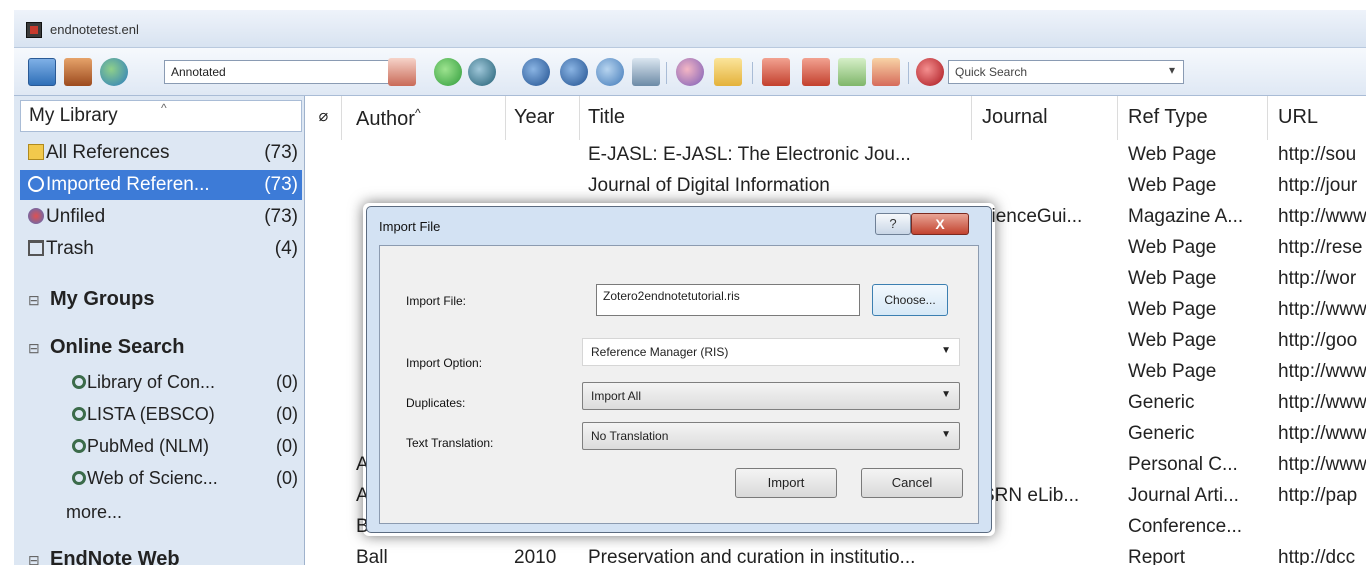 This screenshot has height=565, width=1366. What do you see at coordinates (94, 29) in the screenshot?
I see `window-title: endnotetest.enl` at bounding box center [94, 29].